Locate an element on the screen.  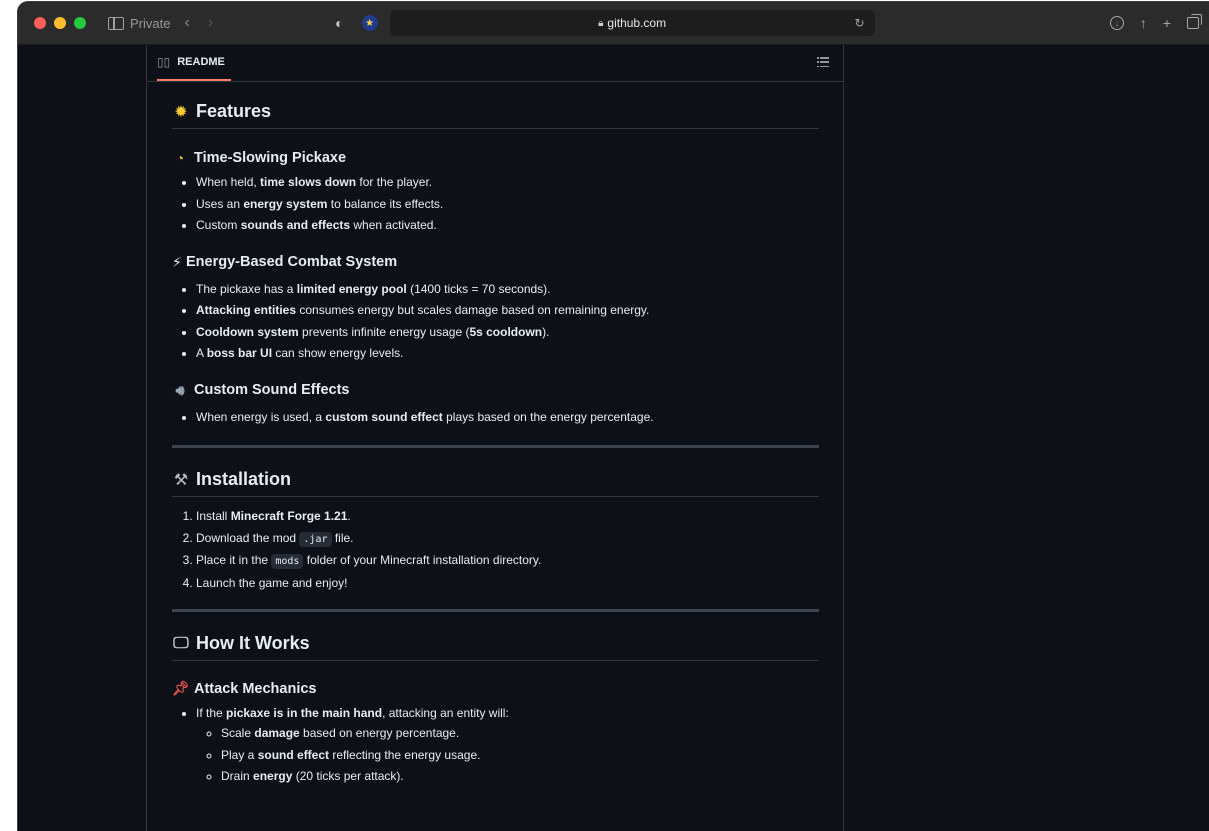
list-item: Download the mod .jar file. is located at coordinates (507, 539).